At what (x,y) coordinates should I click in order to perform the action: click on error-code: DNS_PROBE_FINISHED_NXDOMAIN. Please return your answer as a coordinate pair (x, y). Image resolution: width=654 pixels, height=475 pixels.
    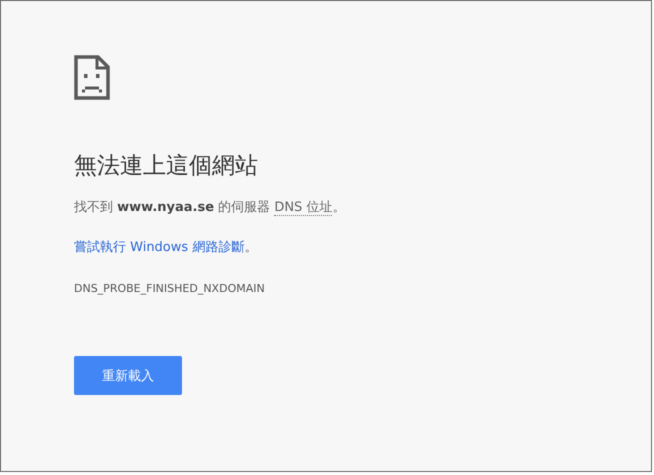
    Looking at the image, I should click on (169, 289).